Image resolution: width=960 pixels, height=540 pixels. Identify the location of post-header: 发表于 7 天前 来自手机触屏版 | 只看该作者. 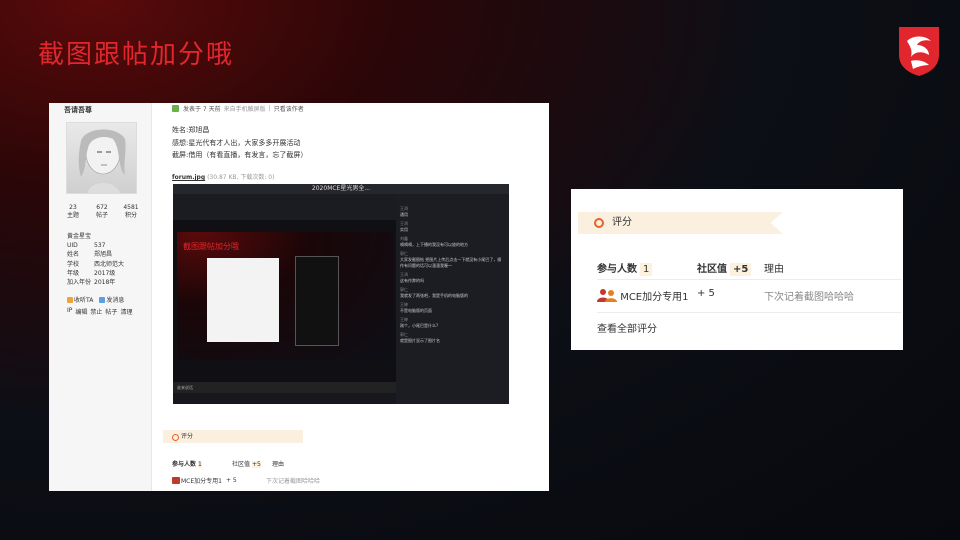
(238, 108).